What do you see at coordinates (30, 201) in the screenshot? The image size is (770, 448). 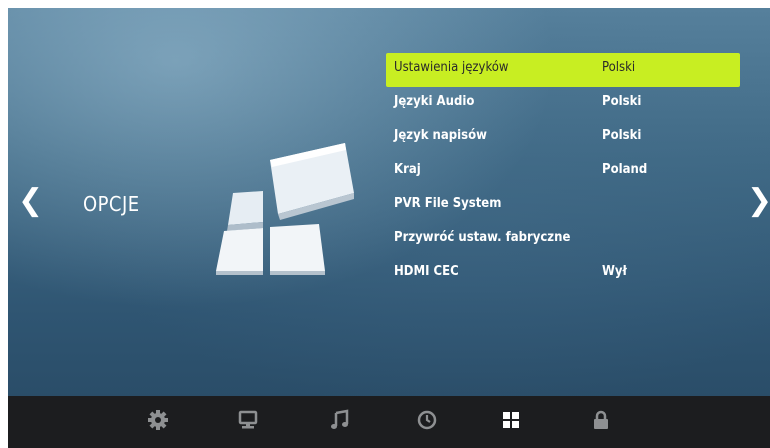 I see `nav-left-arrow-icon: ❮` at bounding box center [30, 201].